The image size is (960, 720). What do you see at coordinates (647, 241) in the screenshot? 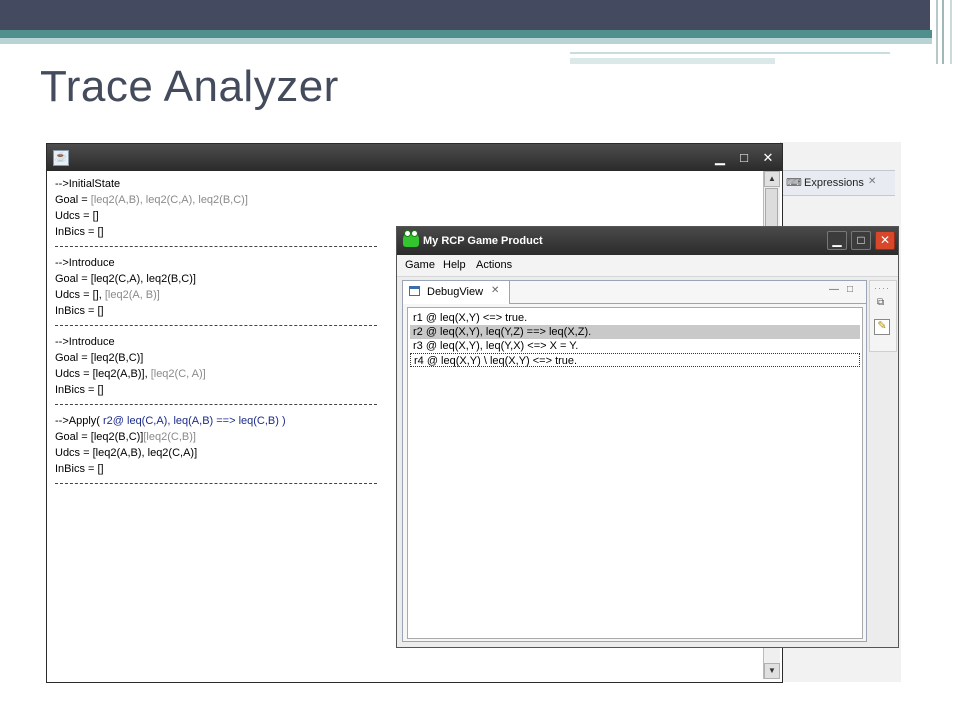
I see `rcp-window-titlebar: My RCP Game Product ▁ □ ✕` at bounding box center [647, 241].